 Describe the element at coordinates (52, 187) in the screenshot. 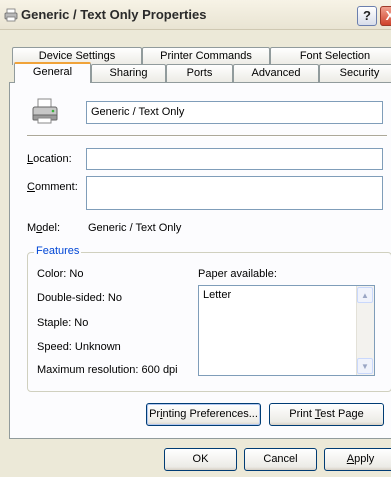

I see `comment-label: Comment:` at that location.